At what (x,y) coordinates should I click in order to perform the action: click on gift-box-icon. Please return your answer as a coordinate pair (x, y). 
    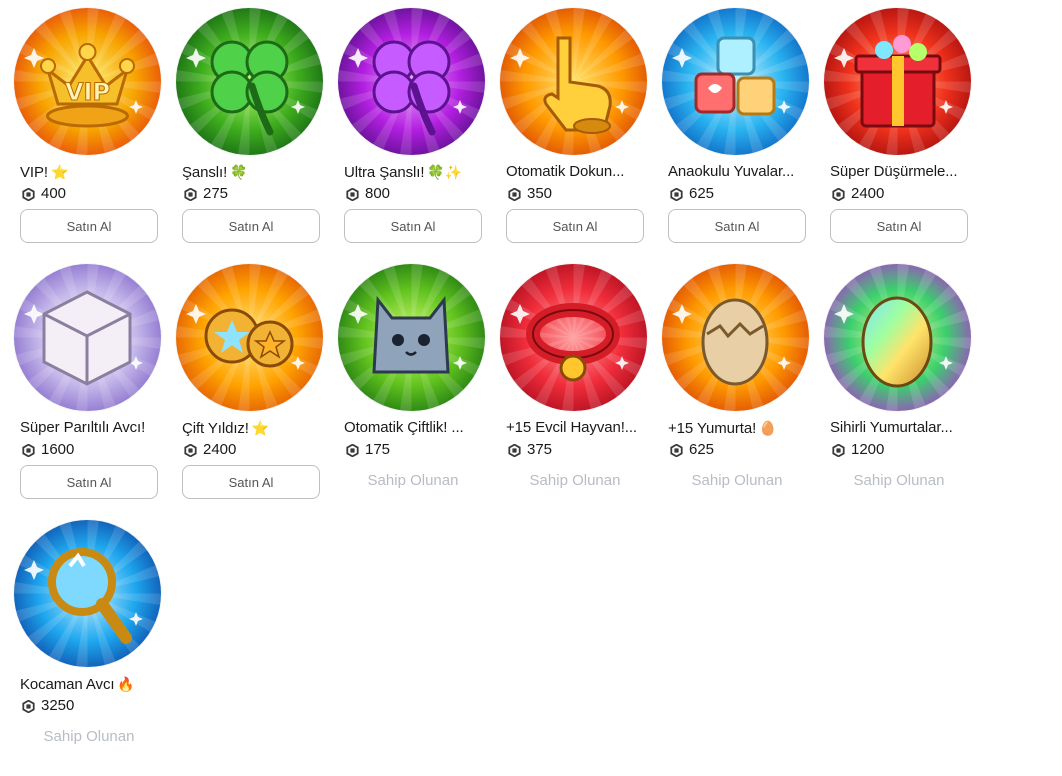
    Looking at the image, I should click on (897, 81).